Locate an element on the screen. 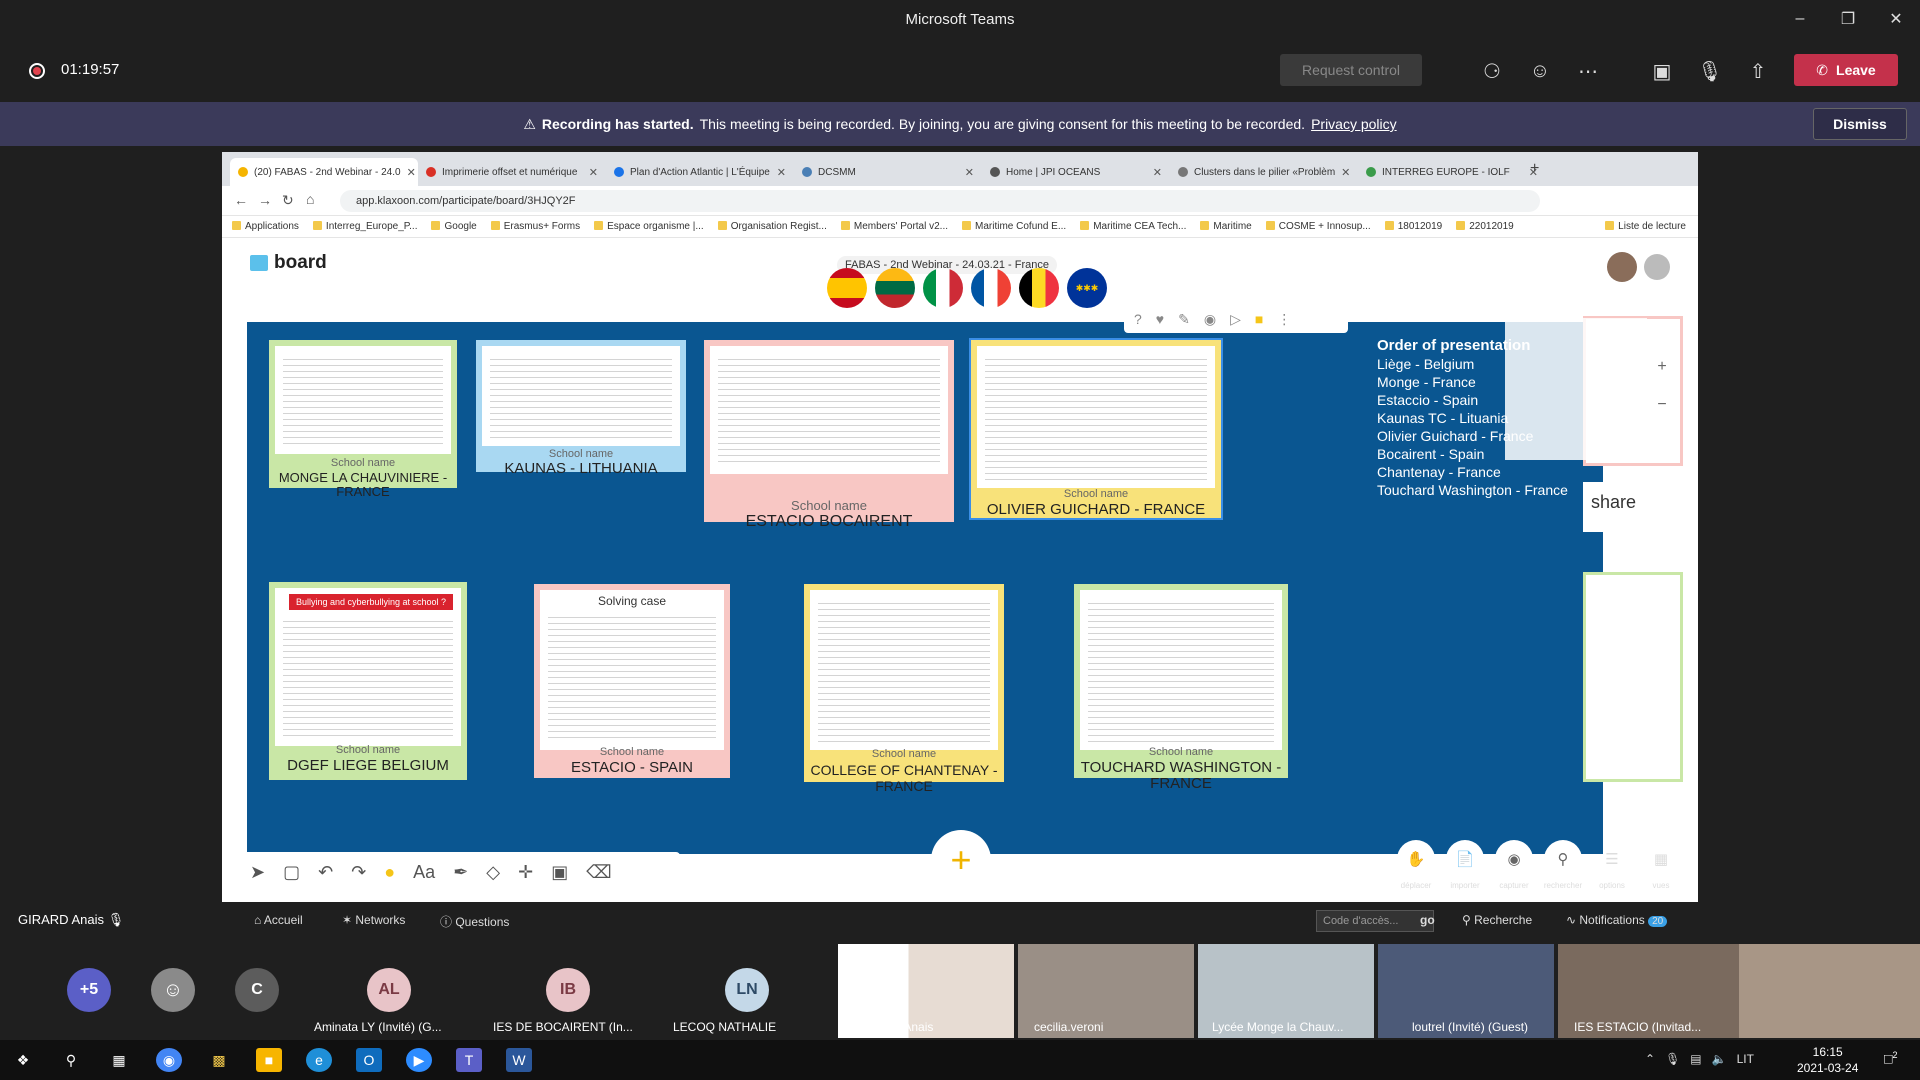 The width and height of the screenshot is (1920, 1080). sticky-notes-icon: ■ is located at coordinates (269, 1060).